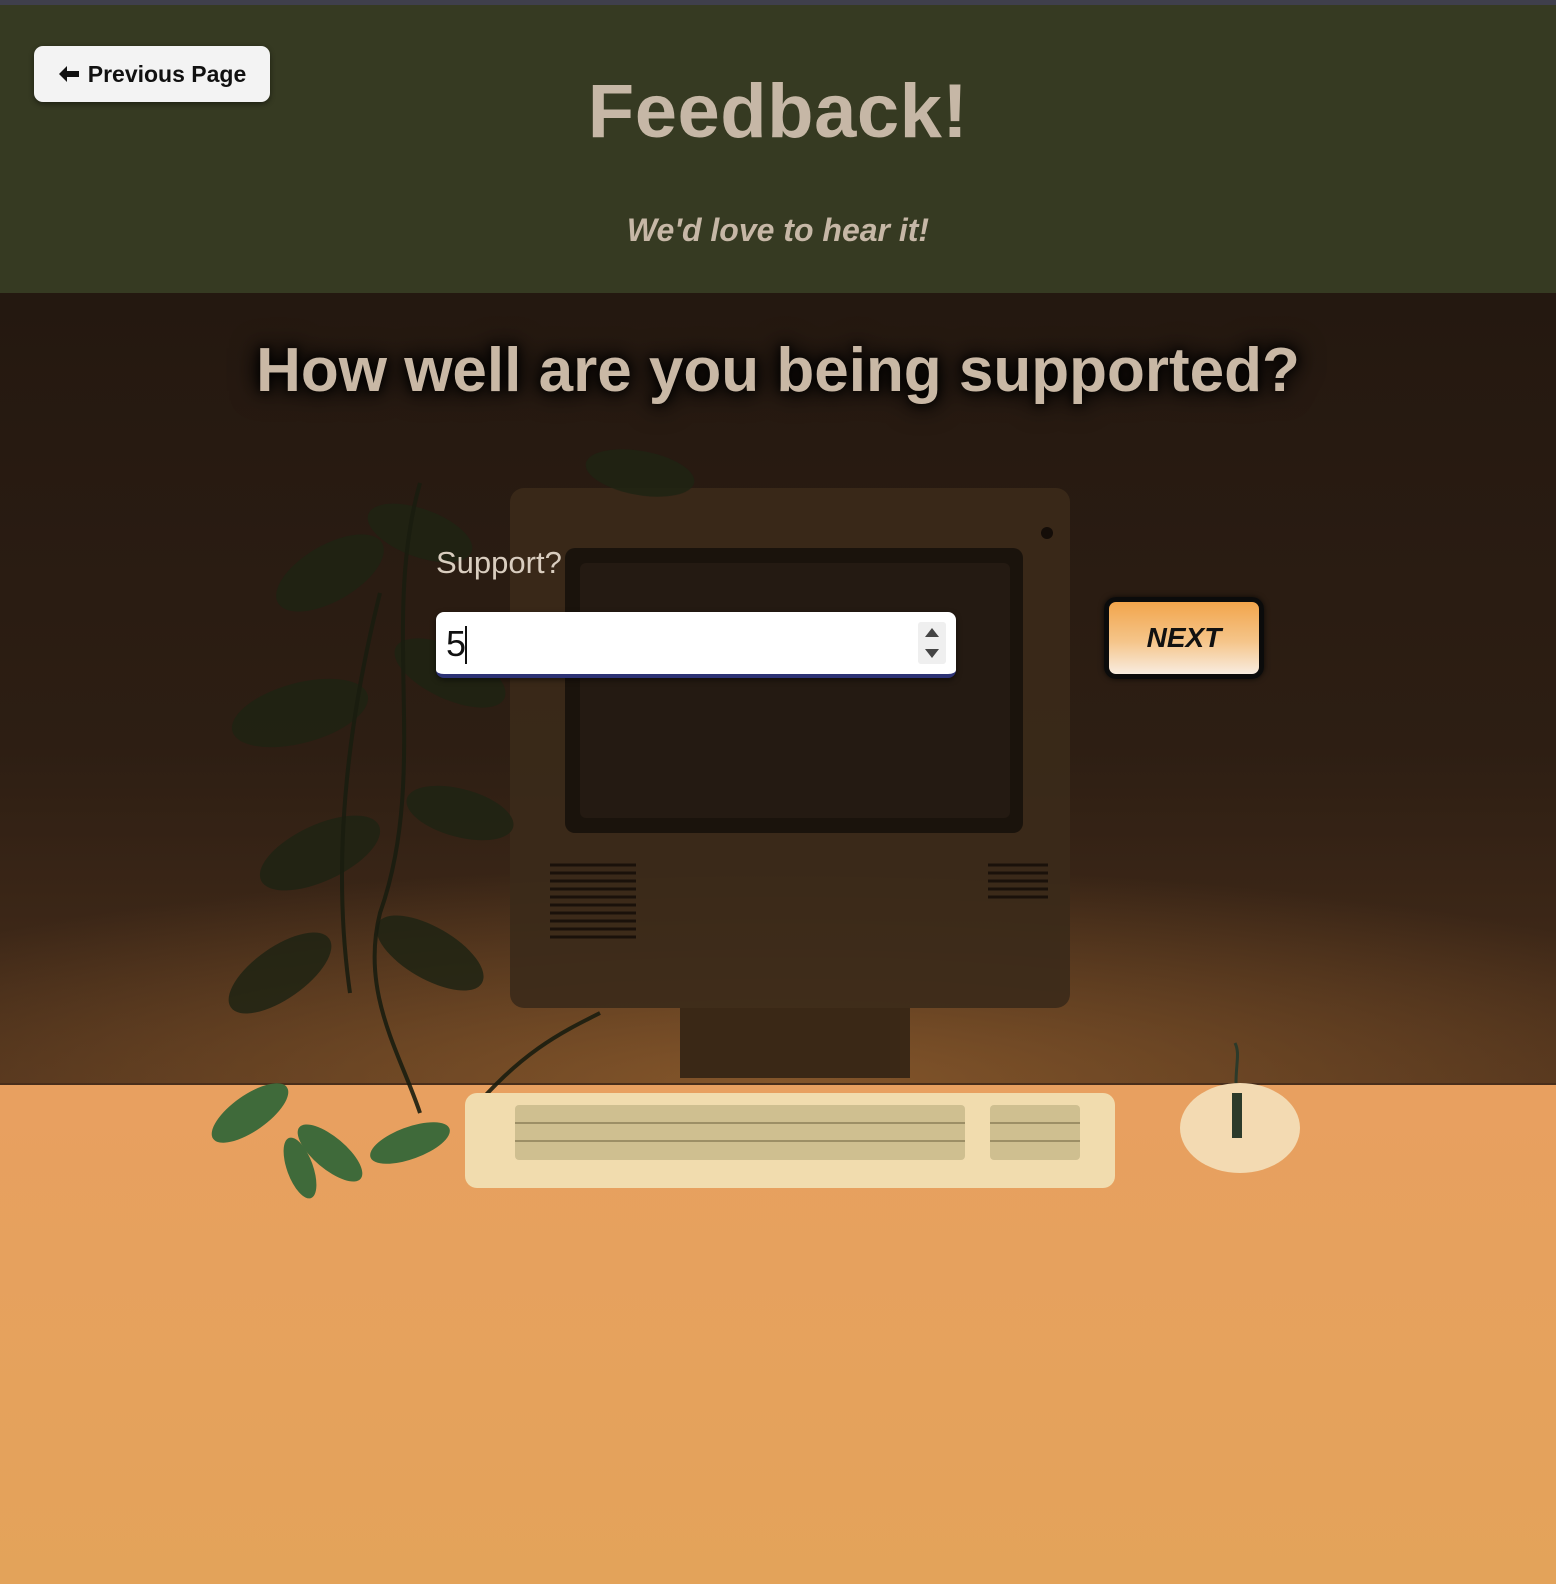 This screenshot has height=1584, width=1556. Describe the element at coordinates (499, 562) in the screenshot. I see `support-field-label: Support?` at that location.